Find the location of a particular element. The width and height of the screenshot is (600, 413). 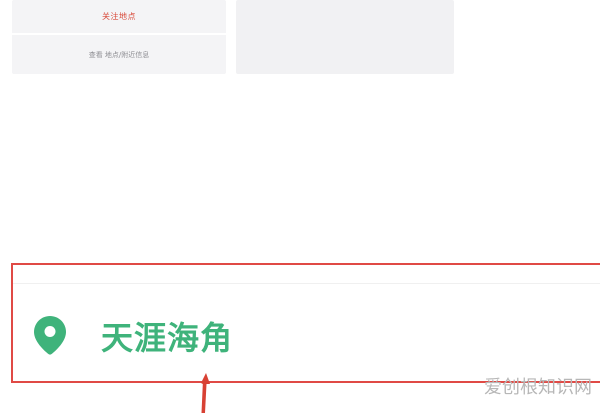

watermark-text: 爱创根知识网 is located at coordinates (538, 387).